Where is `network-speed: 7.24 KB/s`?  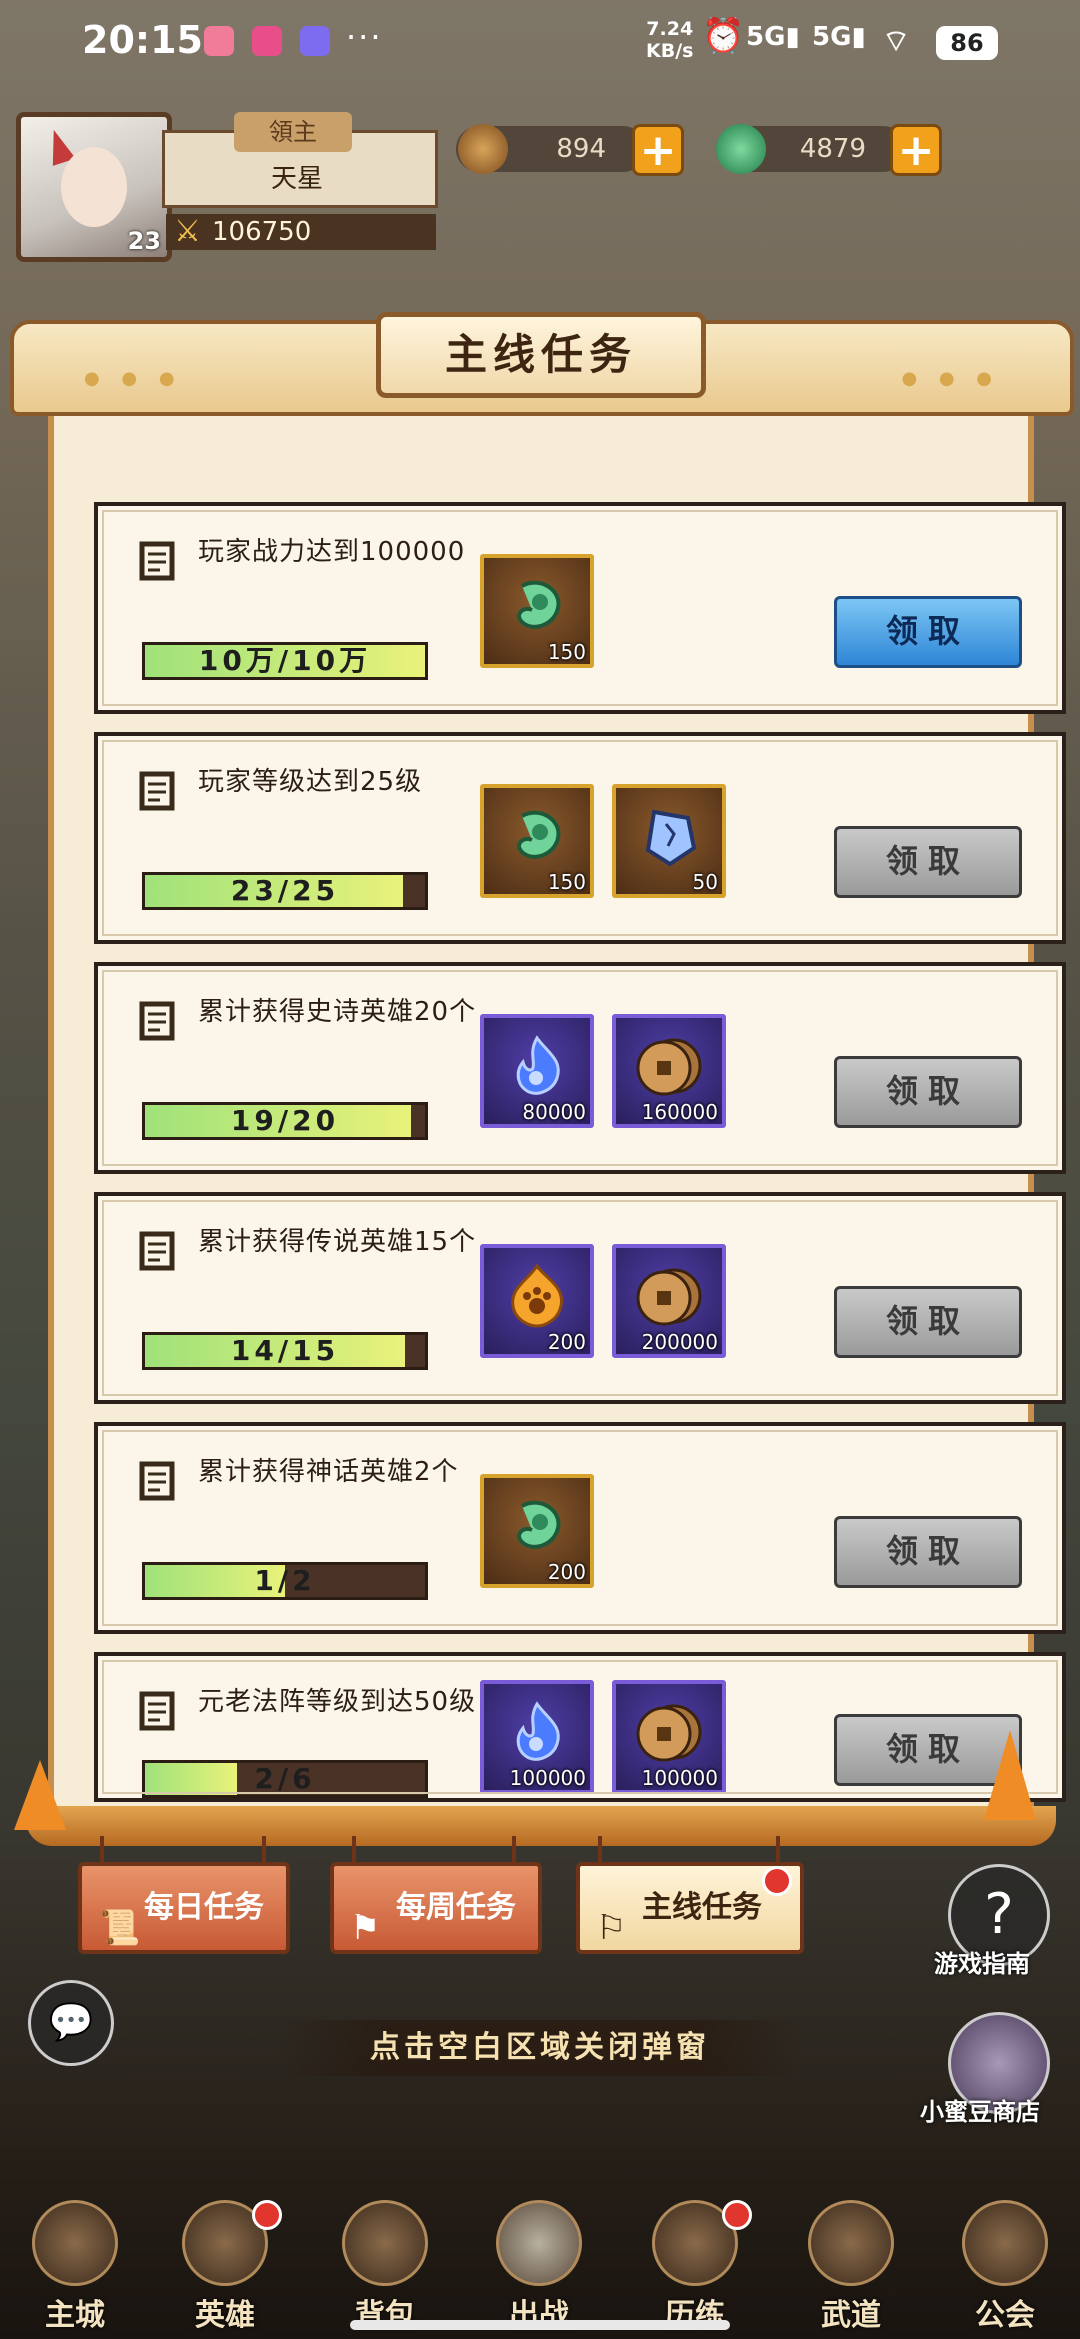 network-speed: 7.24 KB/s is located at coordinates (670, 40).